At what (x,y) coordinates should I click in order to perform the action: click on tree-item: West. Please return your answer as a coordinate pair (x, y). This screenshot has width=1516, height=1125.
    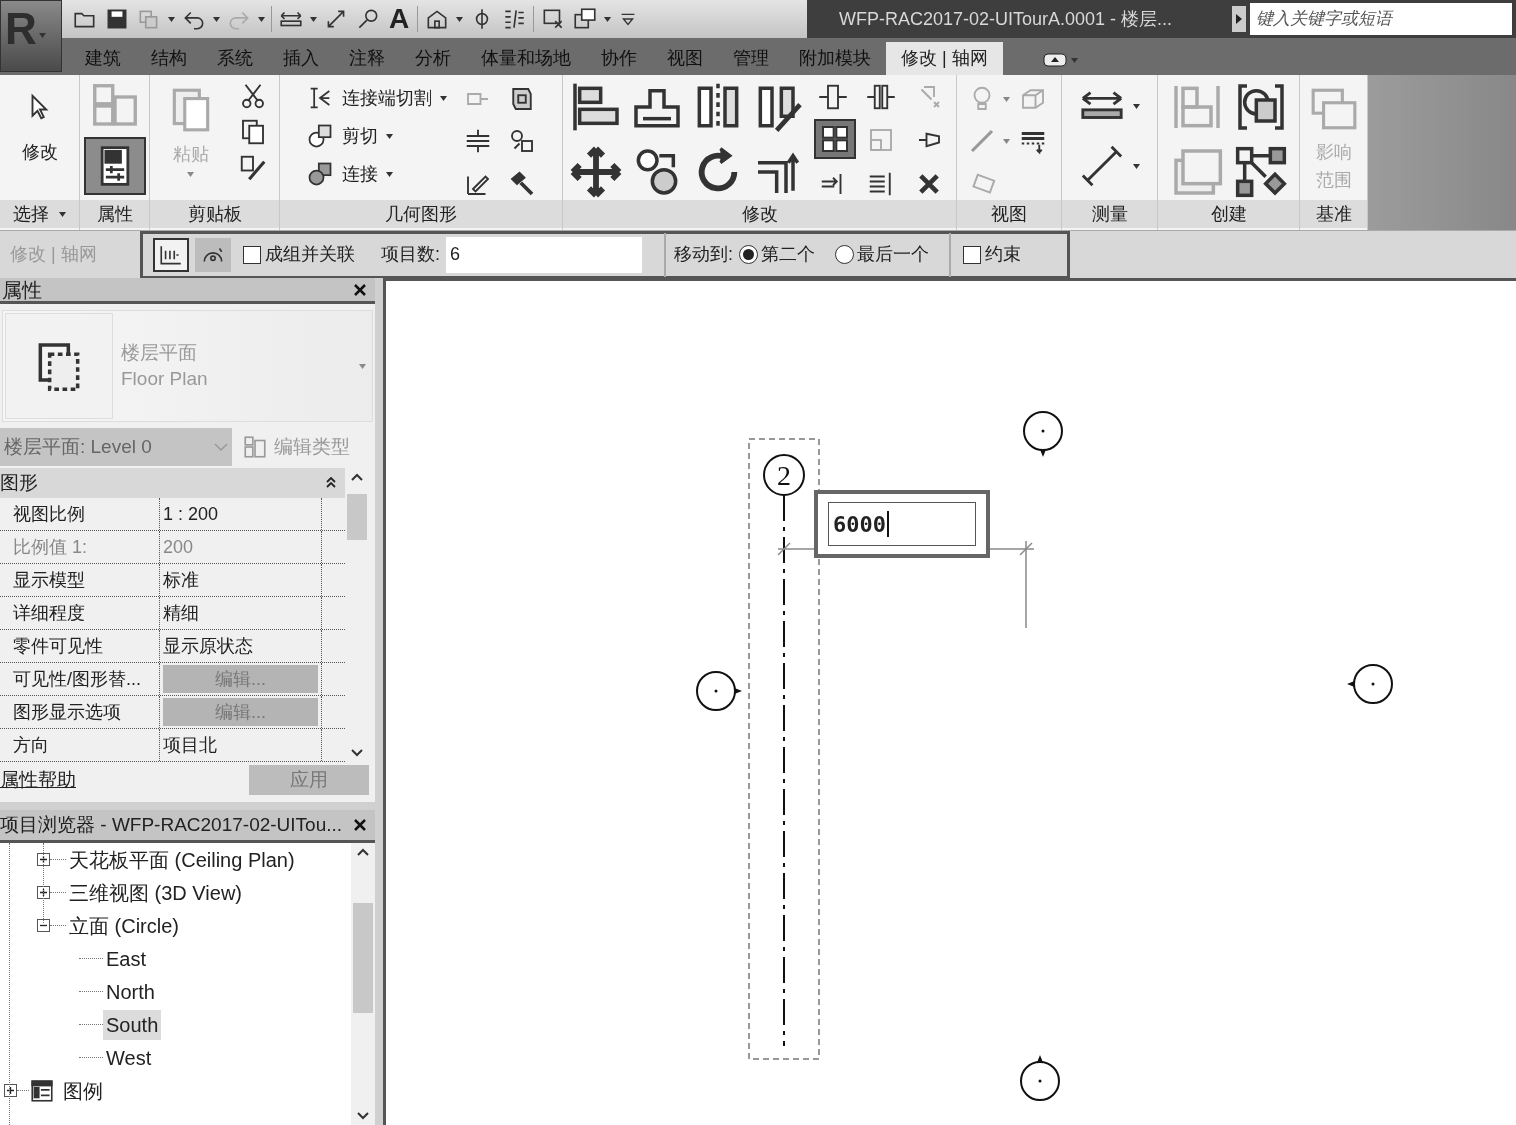
    Looking at the image, I should click on (129, 1057).